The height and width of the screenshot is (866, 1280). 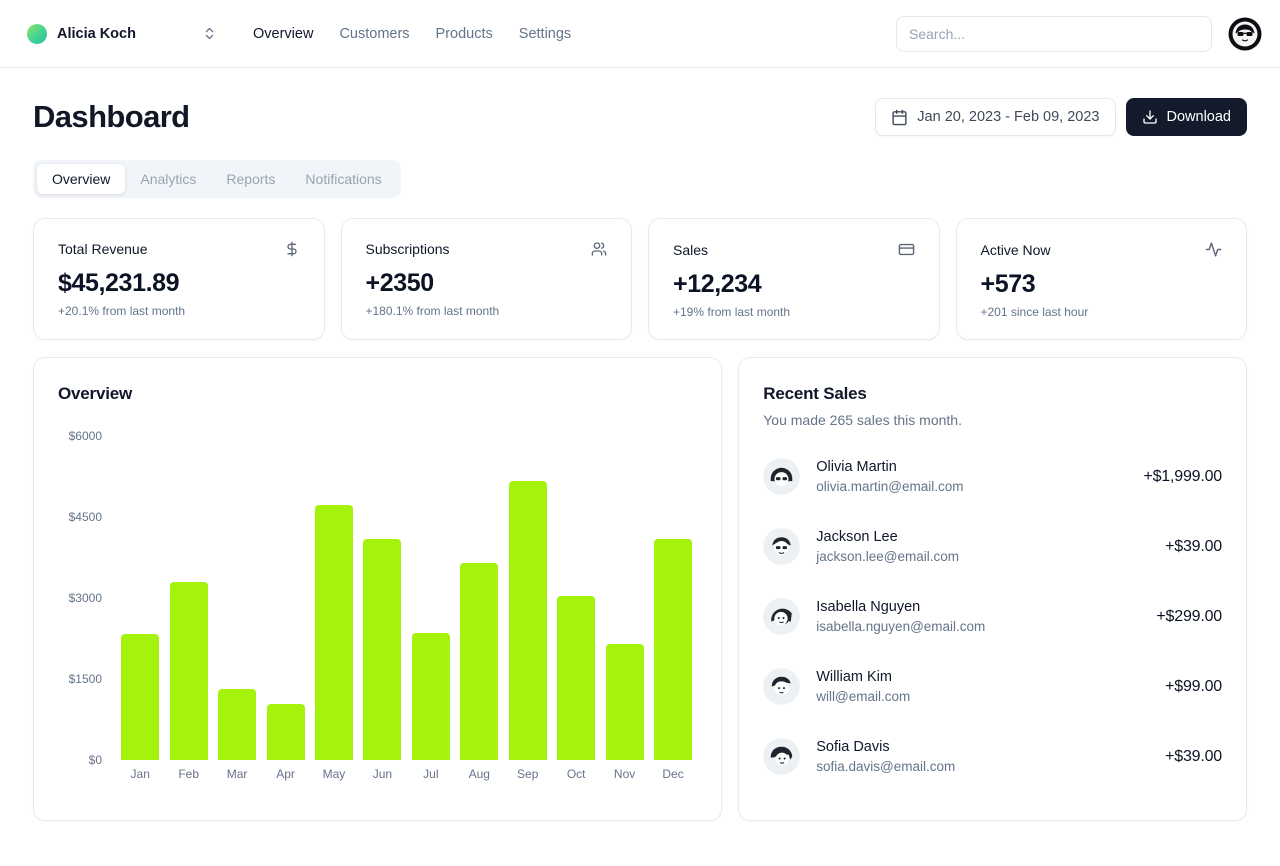 I want to click on x-axis-label: Sep, so click(x=528, y=774).